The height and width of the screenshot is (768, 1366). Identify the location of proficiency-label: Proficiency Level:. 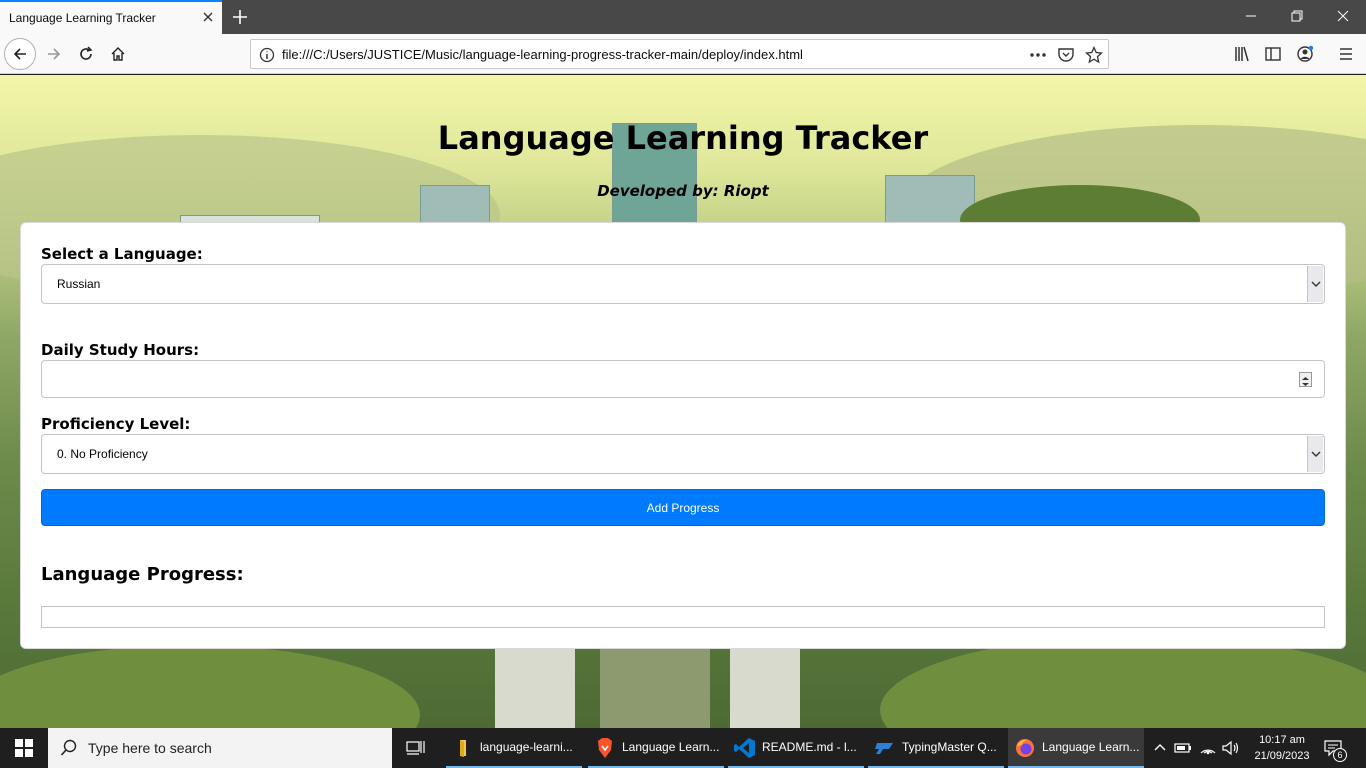
(116, 424).